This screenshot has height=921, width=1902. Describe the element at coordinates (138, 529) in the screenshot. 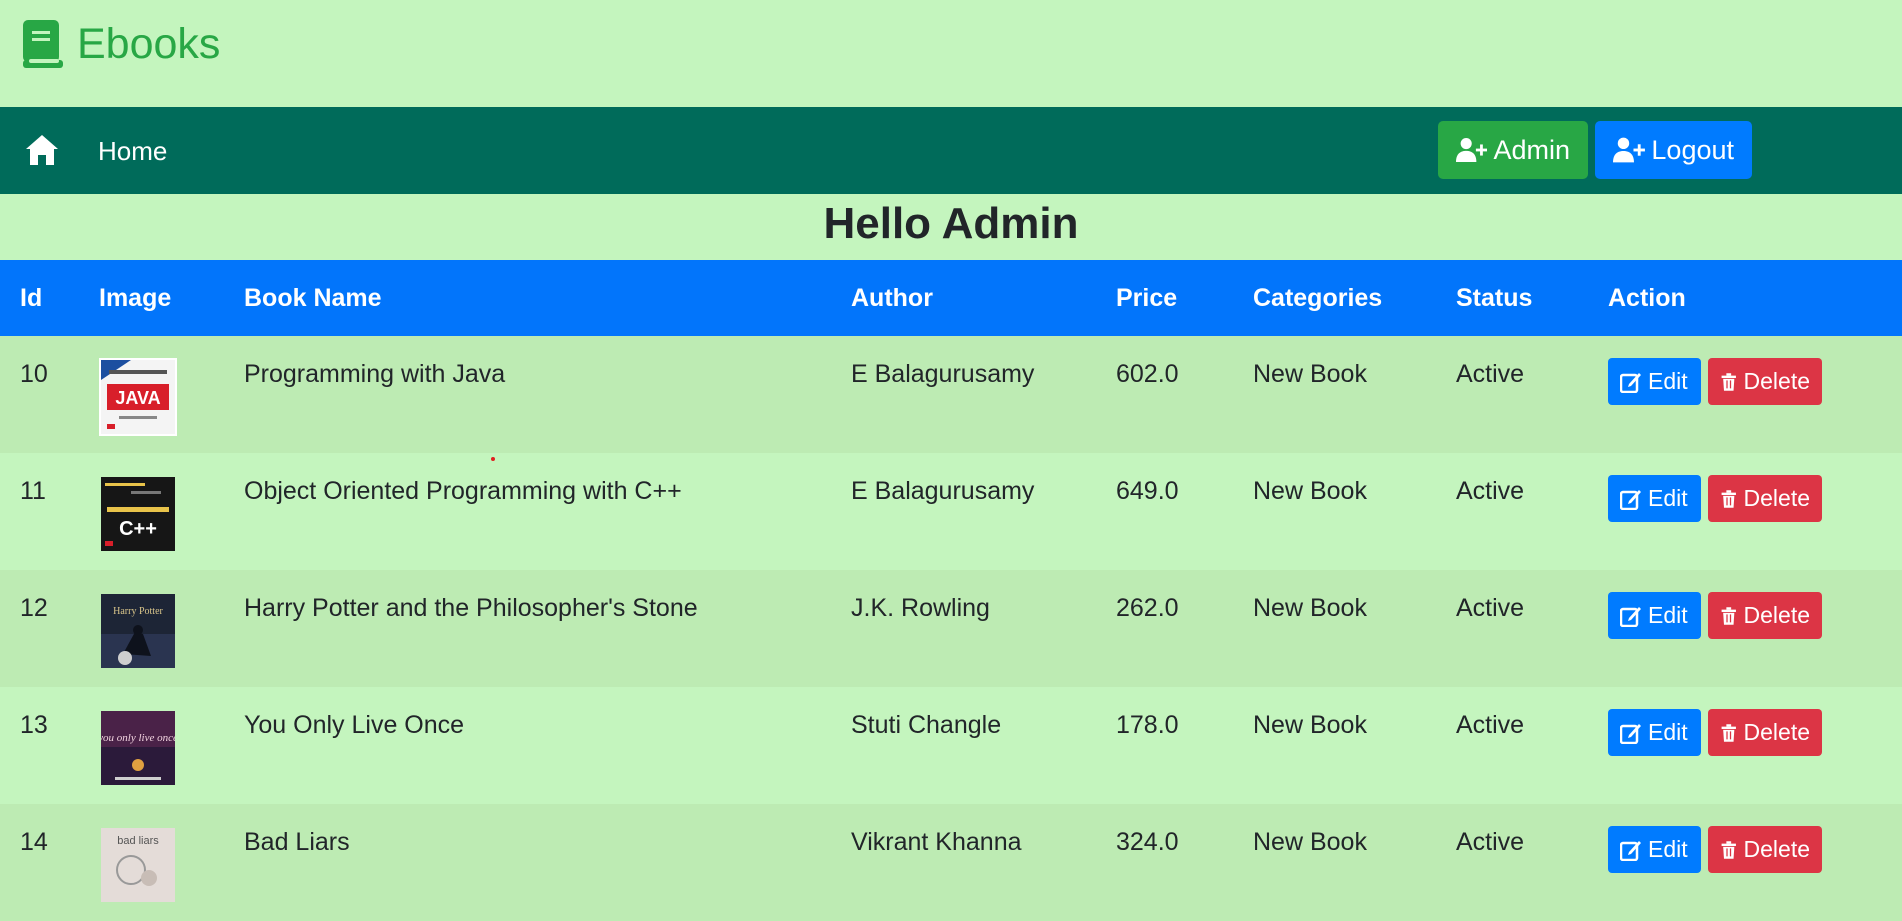

I see `cover-text: C++` at that location.